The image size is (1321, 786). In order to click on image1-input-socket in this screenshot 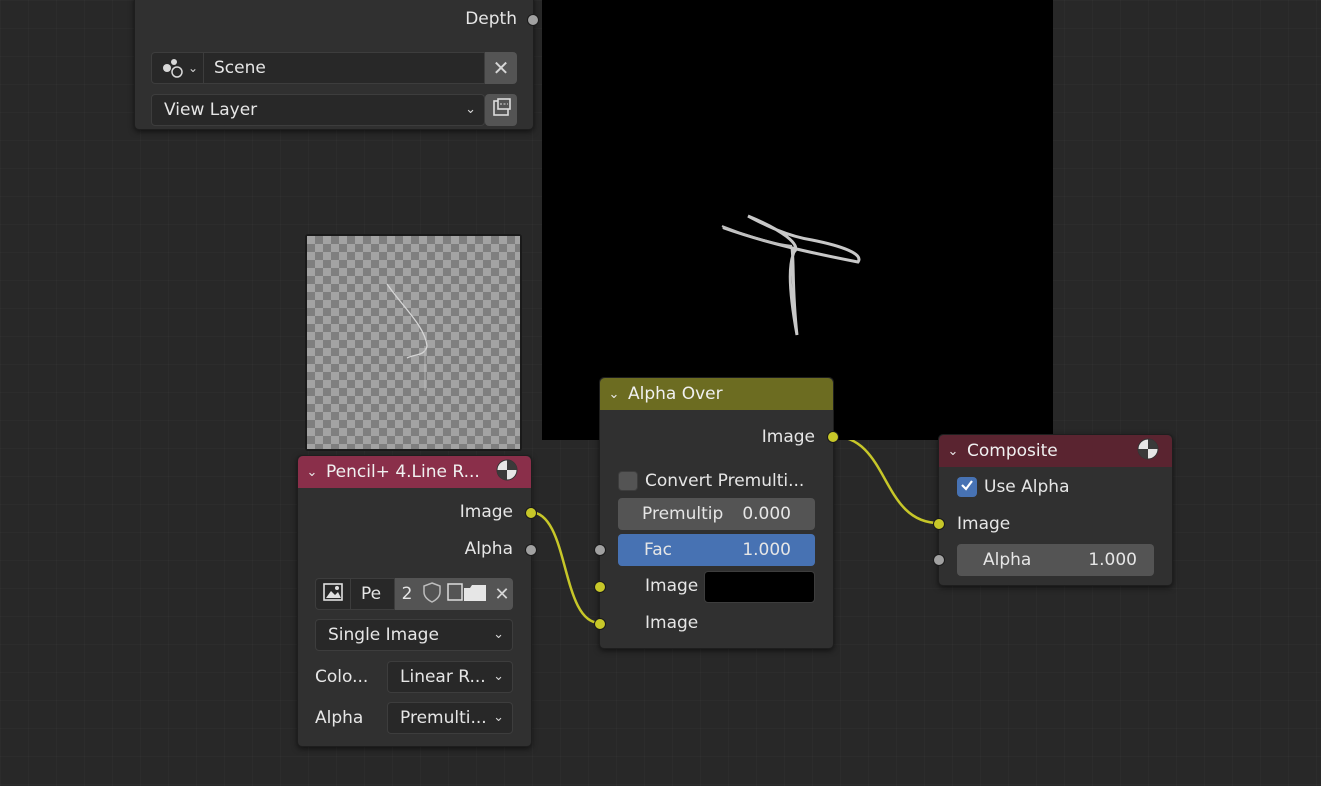, I will do `click(600, 587)`.